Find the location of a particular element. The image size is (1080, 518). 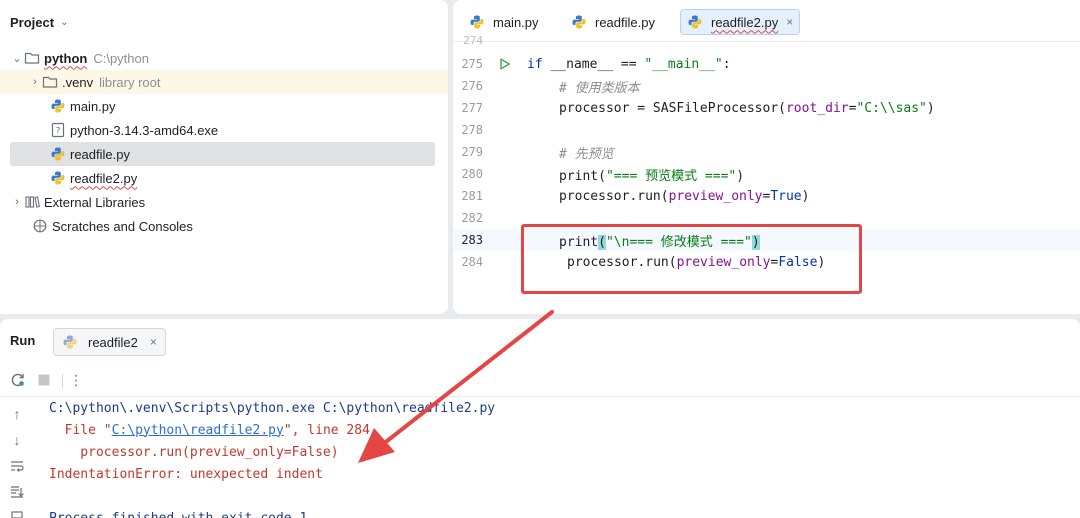

code-line: 279 # 先预览 is located at coordinates (766, 152).